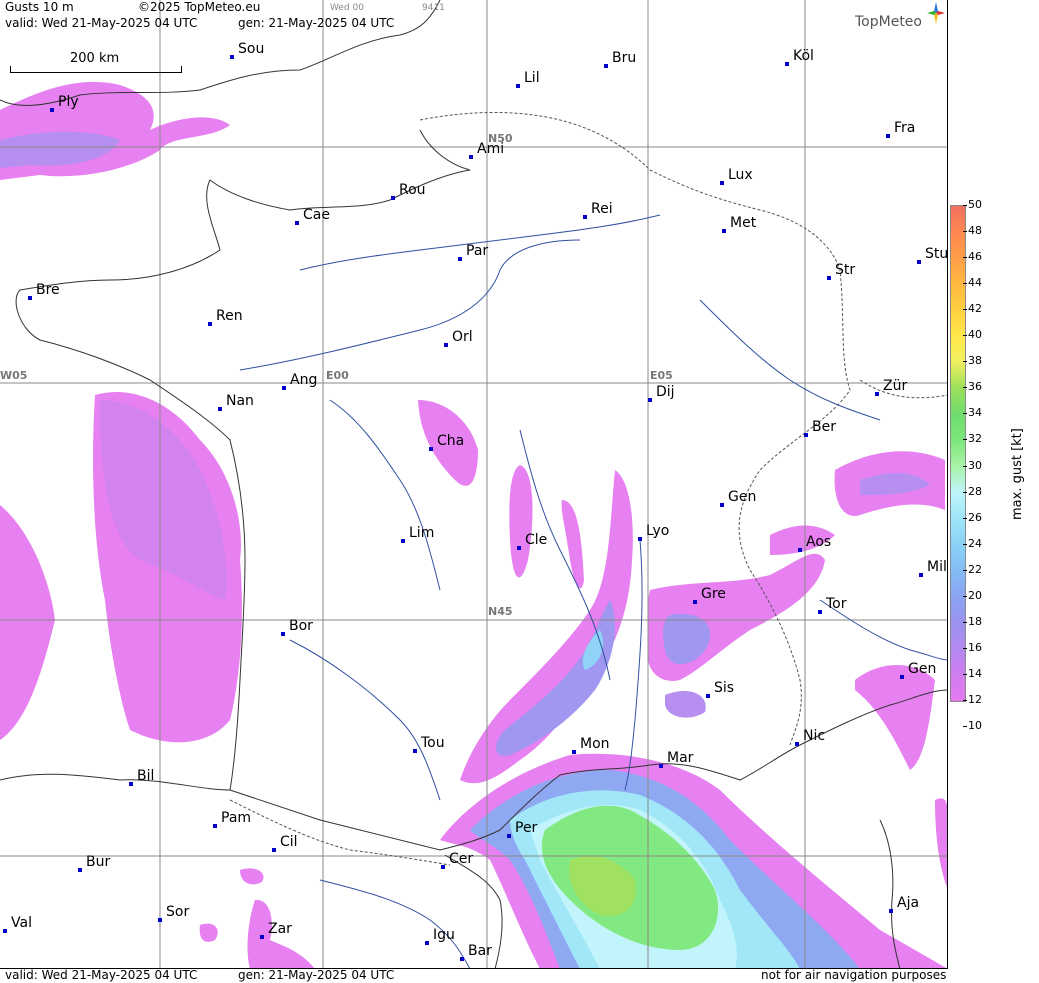 The width and height of the screenshot is (1039, 983). I want to click on city-label: Gen, so click(742, 497).